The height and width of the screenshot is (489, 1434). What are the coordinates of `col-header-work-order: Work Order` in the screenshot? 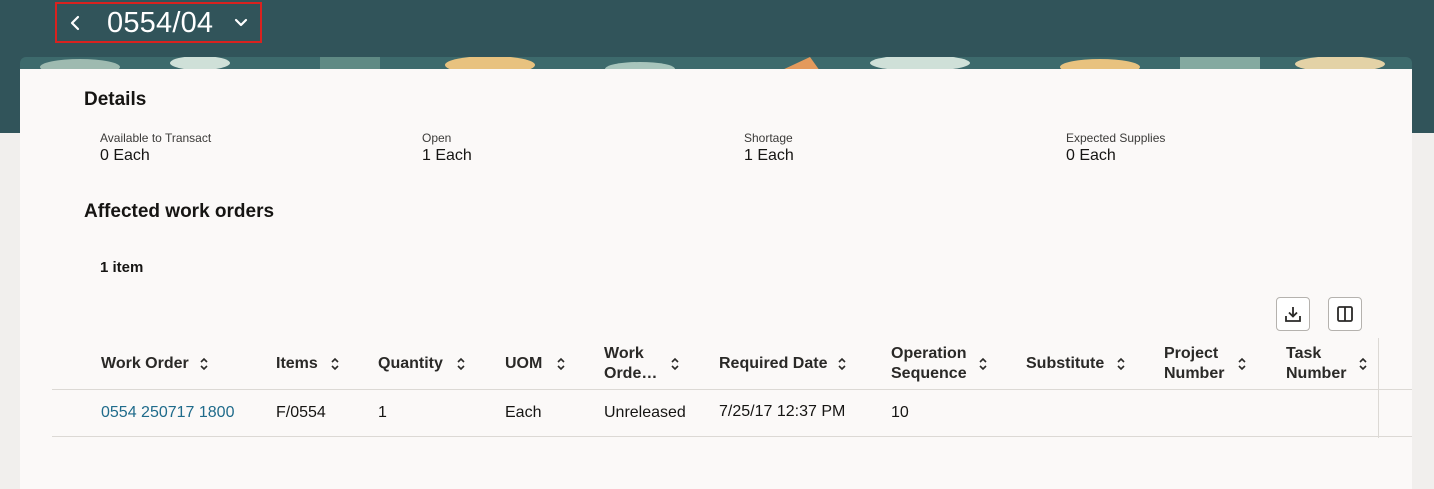 It's located at (145, 364).